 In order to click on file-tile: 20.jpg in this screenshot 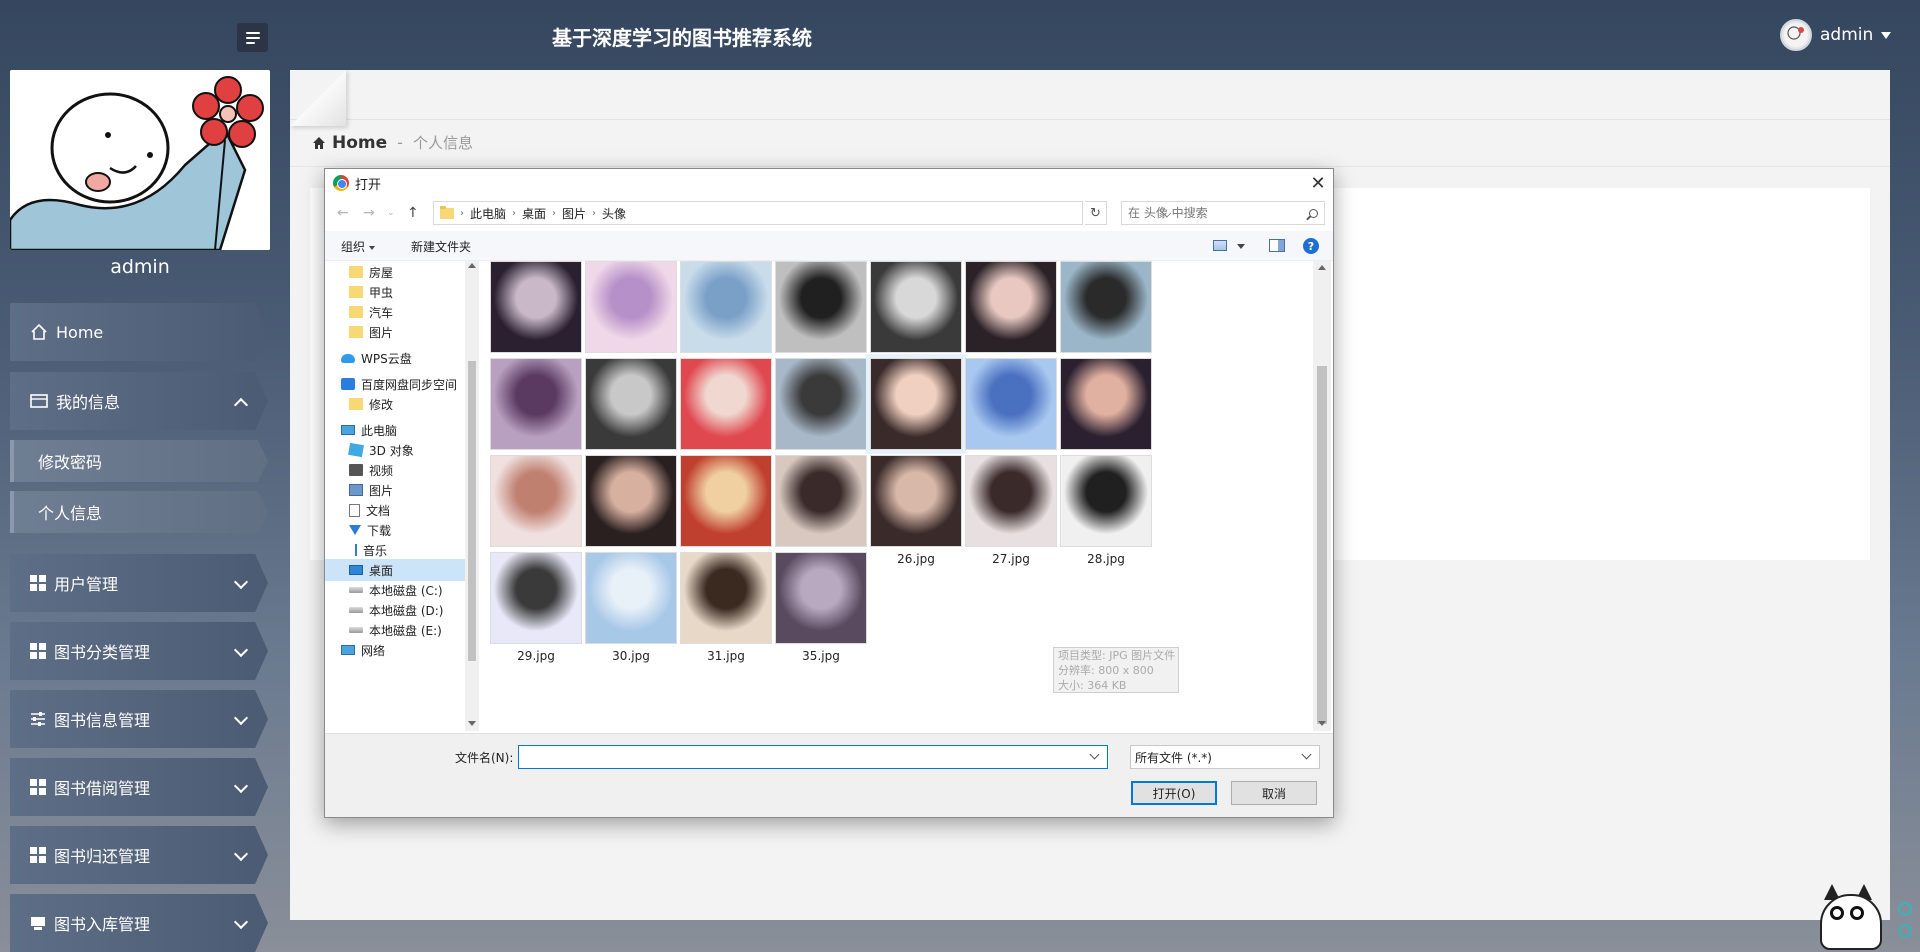, I will do `click(1006, 413)`.